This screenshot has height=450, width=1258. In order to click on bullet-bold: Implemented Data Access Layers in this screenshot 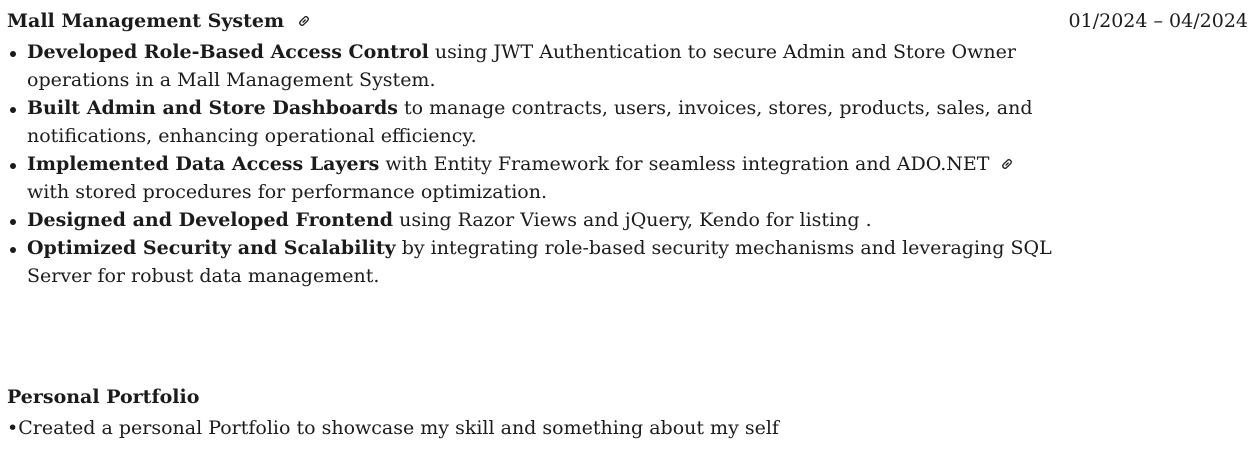, I will do `click(203, 164)`.